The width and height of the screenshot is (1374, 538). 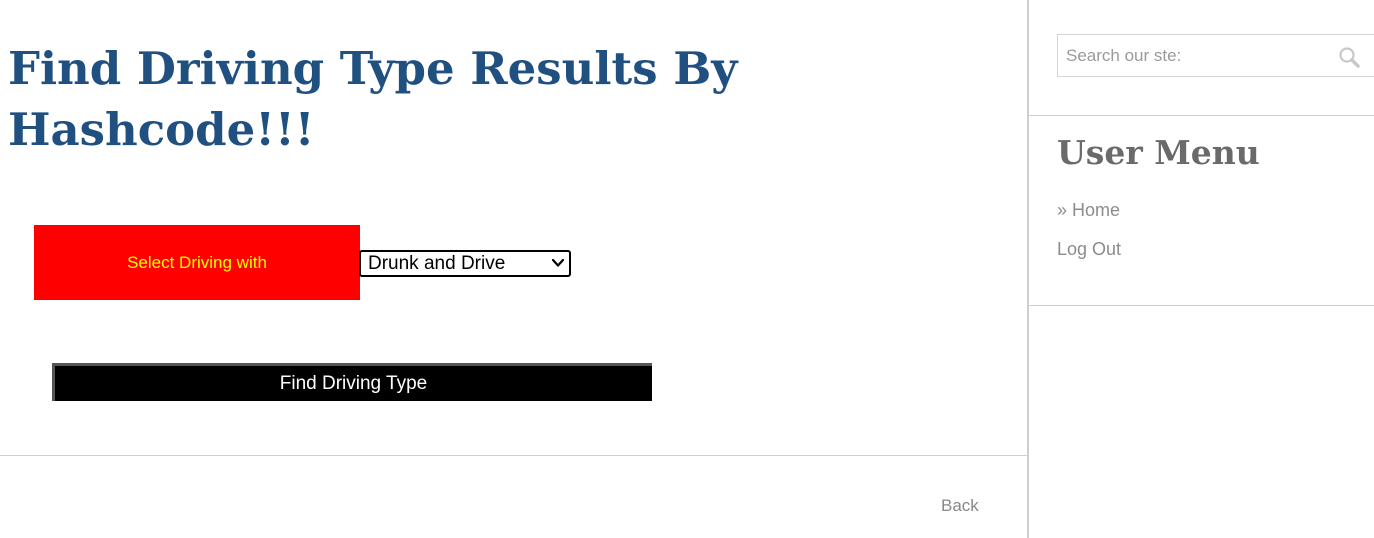 What do you see at coordinates (352, 382) in the screenshot?
I see `find-driving-type-button: Find Driving Type` at bounding box center [352, 382].